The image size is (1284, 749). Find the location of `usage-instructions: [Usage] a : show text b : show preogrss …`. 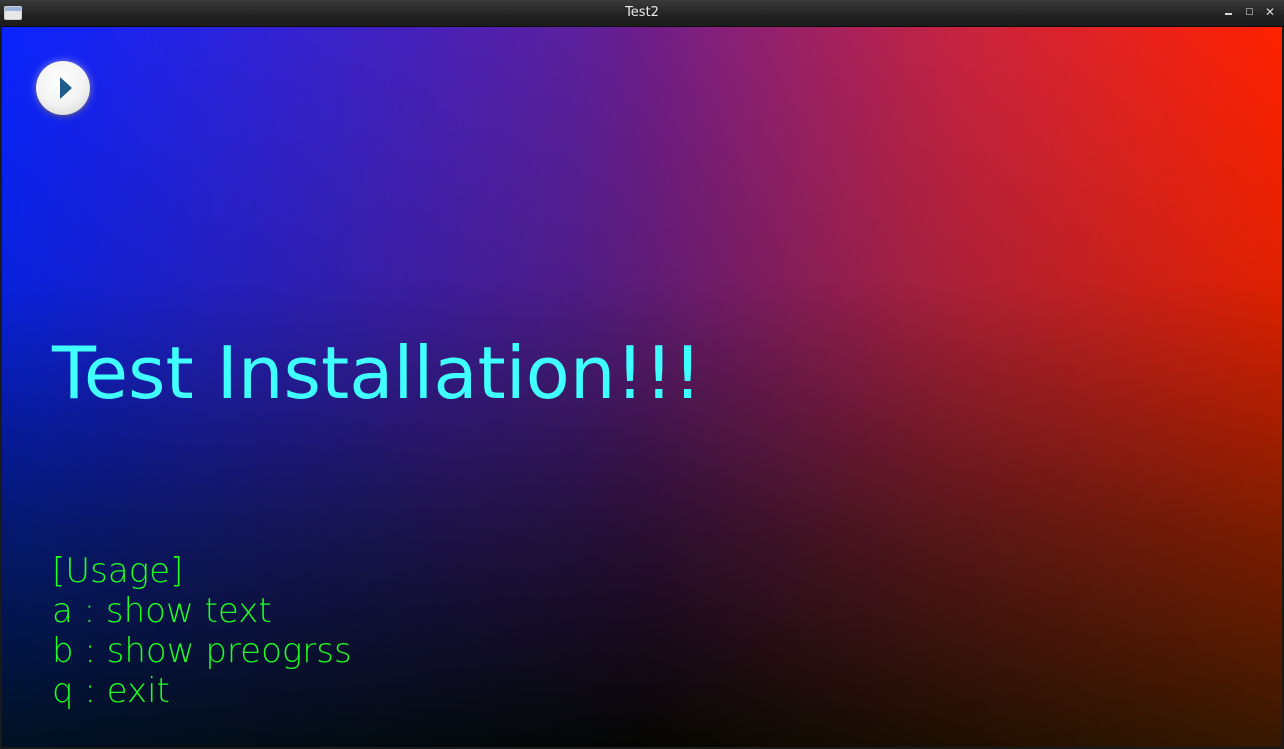

usage-instructions: [Usage] a : show text b : show preogrss … is located at coordinates (202, 631).